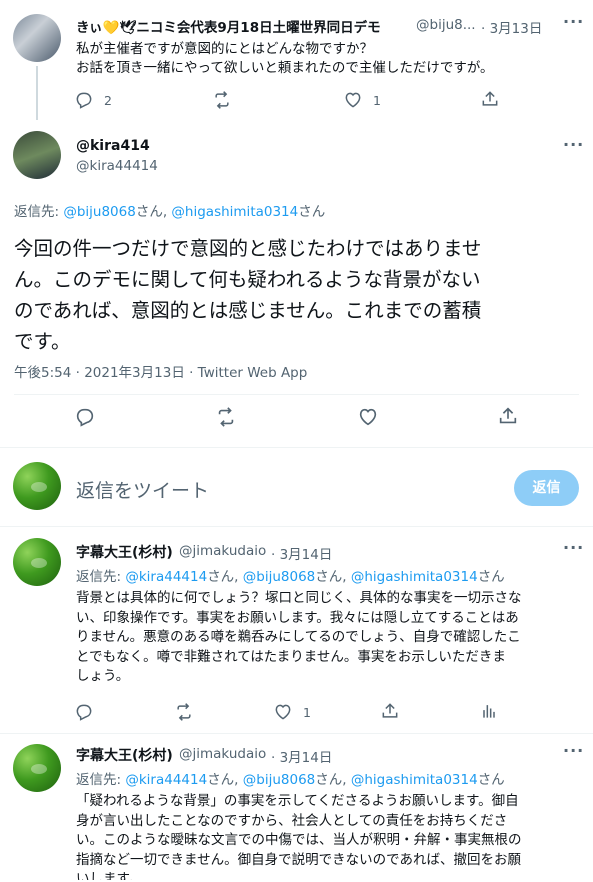  Describe the element at coordinates (299, 598) in the screenshot. I see `tweet-text-line: 背景とは具体的に何でしょう？塚口と同じく、具体的な事実を一切示さな` at that location.